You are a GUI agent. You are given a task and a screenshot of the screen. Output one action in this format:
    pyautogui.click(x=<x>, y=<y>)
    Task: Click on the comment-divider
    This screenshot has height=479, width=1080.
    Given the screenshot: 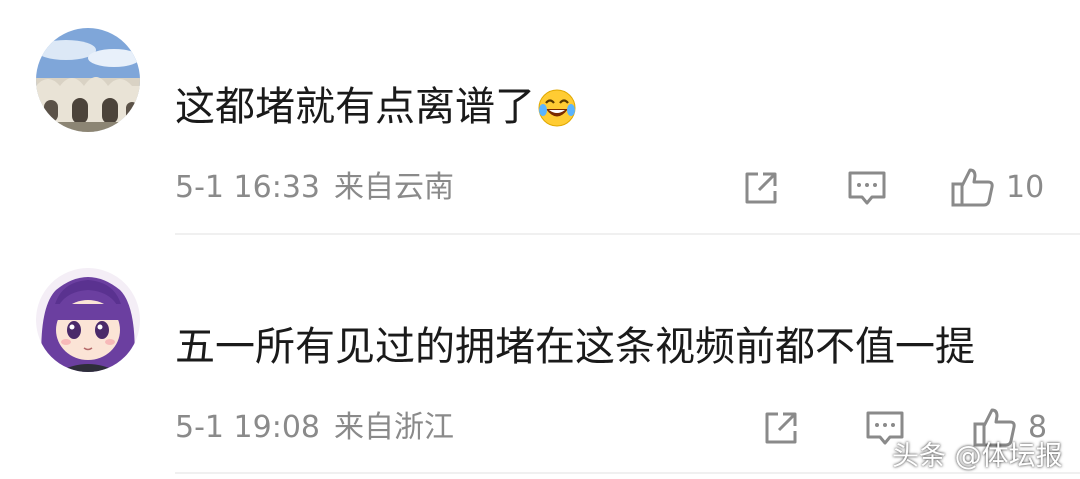 What is the action you would take?
    pyautogui.click(x=627, y=234)
    